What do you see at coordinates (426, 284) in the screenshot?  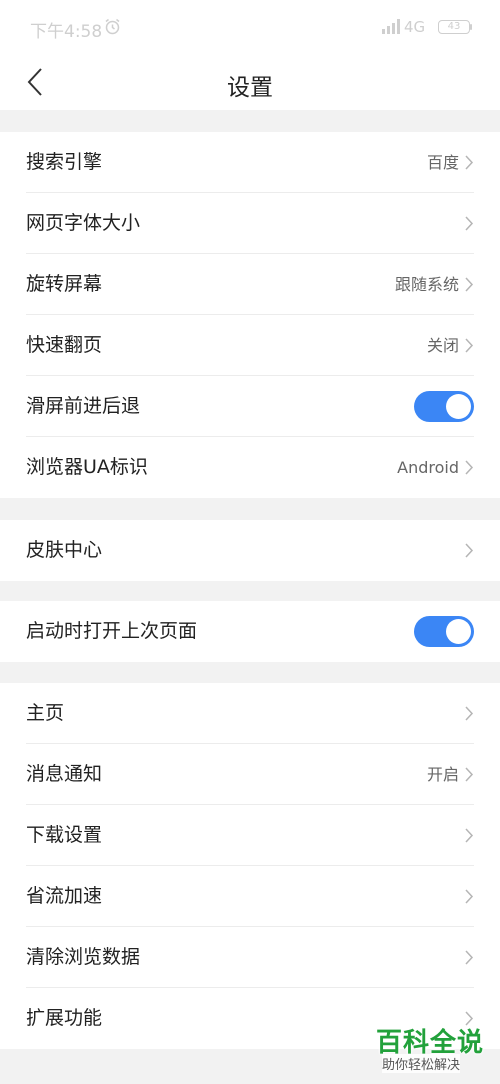 I see `settings-row-value: 跟随系统` at bounding box center [426, 284].